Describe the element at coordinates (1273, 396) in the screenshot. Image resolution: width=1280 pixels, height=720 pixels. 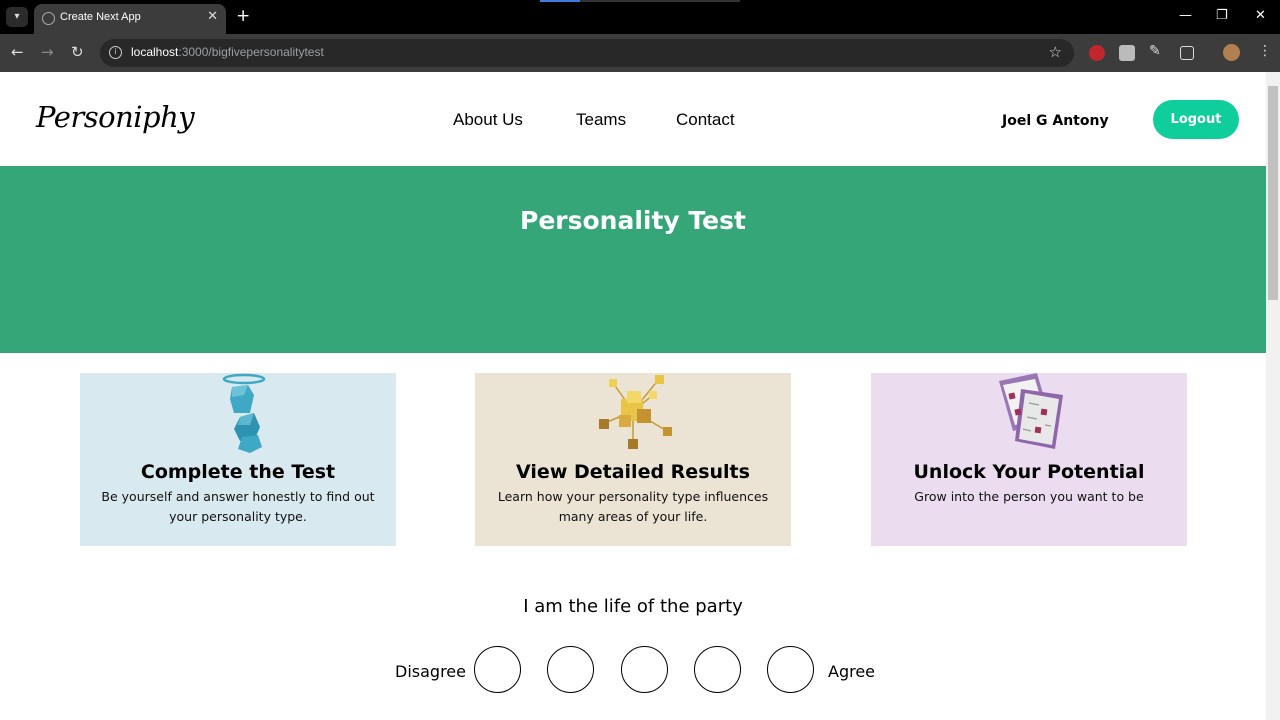
I see `page-scrollbar` at that location.